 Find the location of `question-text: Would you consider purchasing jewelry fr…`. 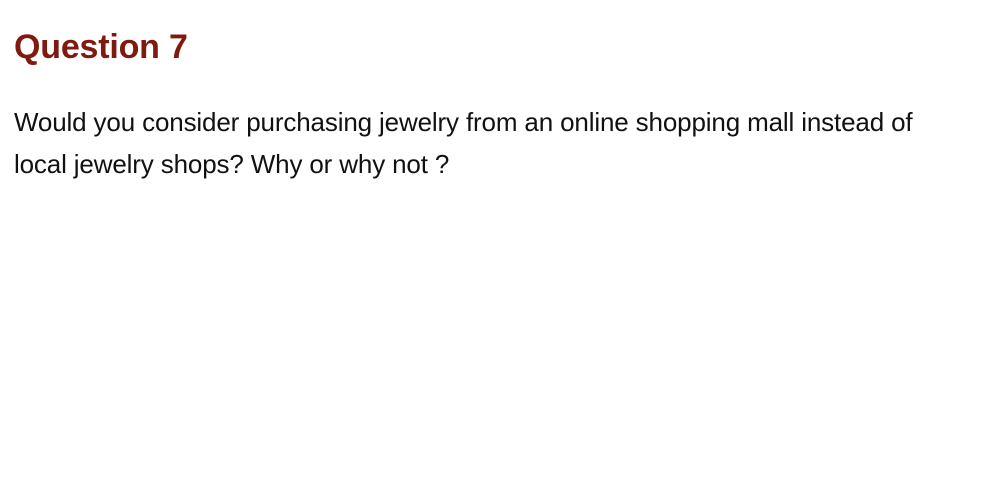

question-text: Would you consider purchasing jewelry fr… is located at coordinates (463, 143).